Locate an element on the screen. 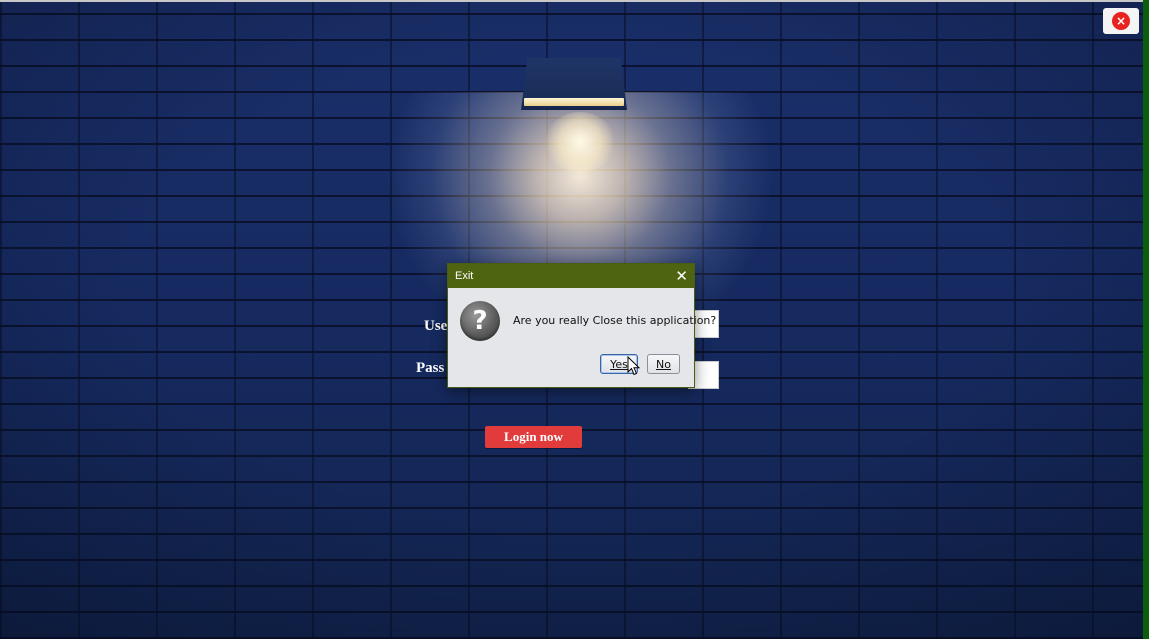 This screenshot has width=1149, height=639. window-edge is located at coordinates (1146, 319).